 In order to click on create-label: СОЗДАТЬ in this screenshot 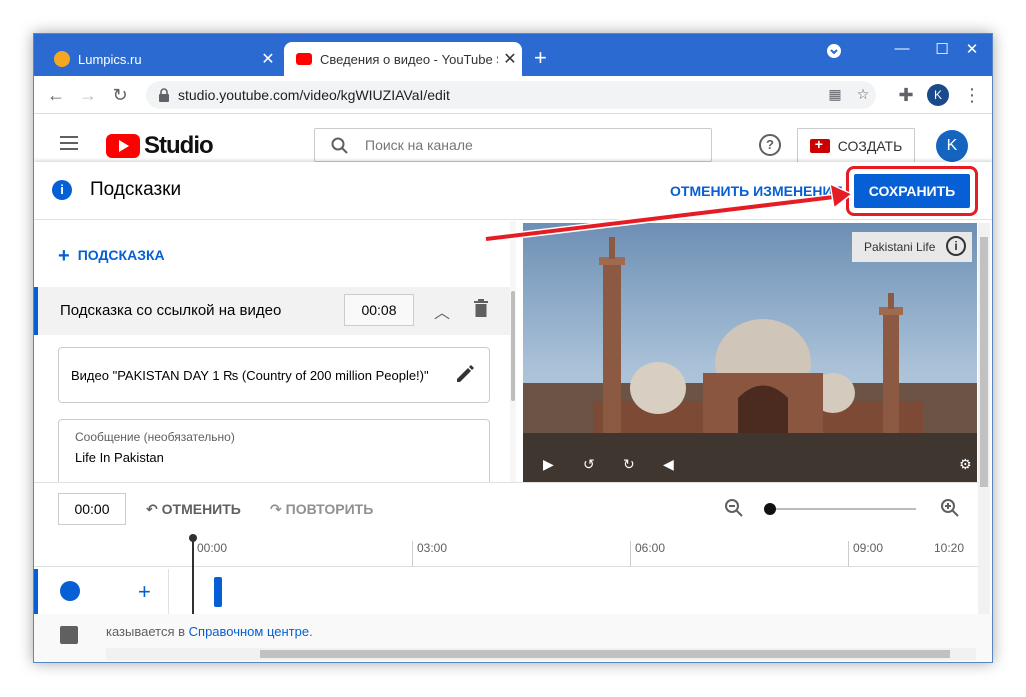, I will do `click(870, 146)`.